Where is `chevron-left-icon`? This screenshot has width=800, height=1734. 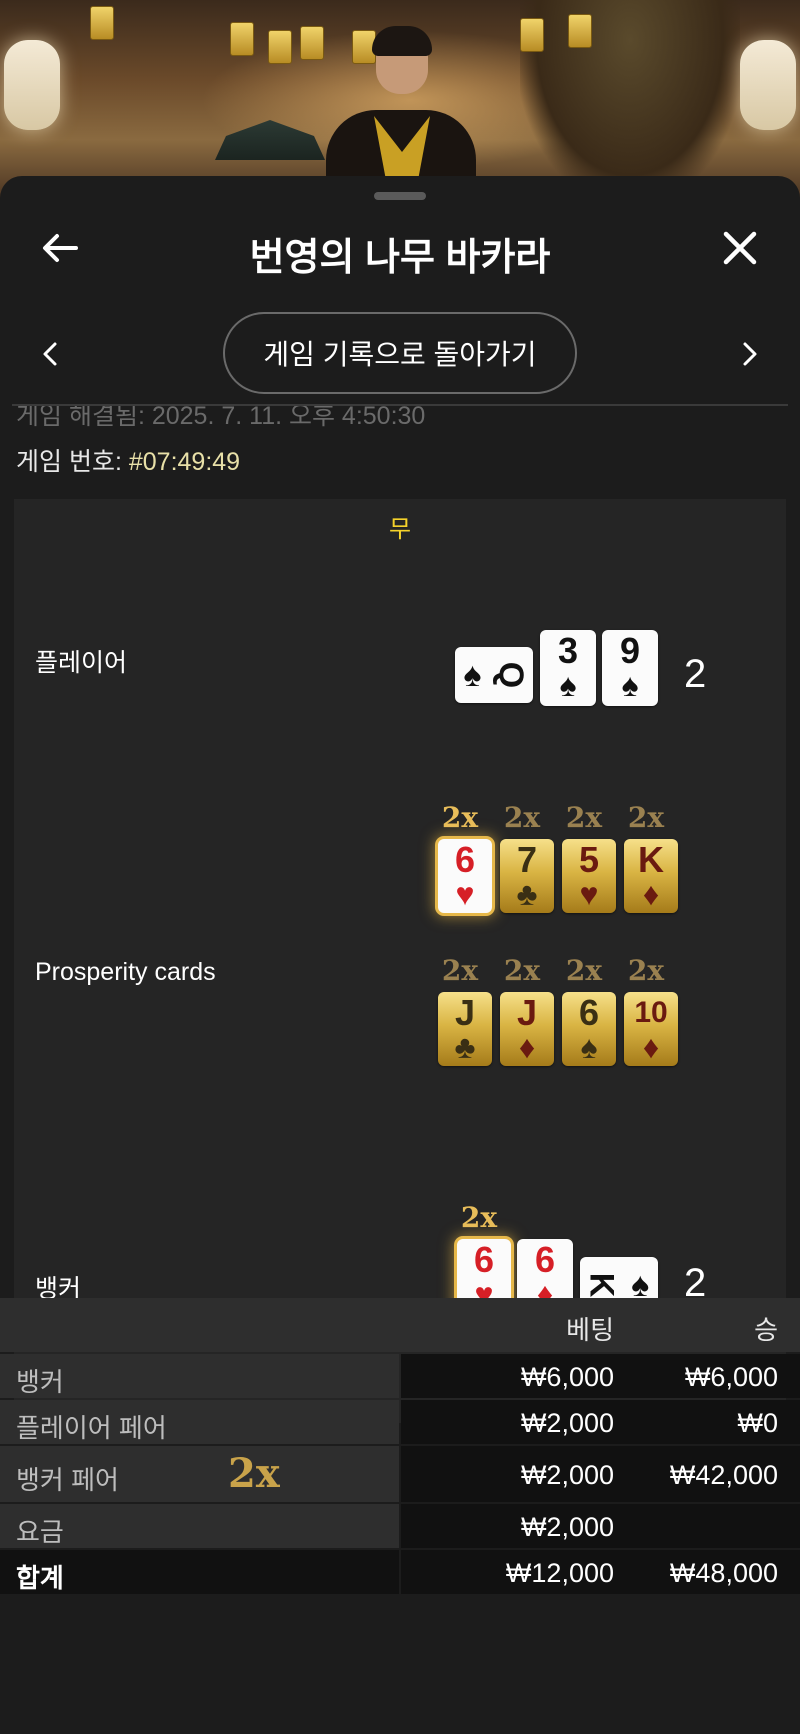
chevron-left-icon is located at coordinates (50, 354).